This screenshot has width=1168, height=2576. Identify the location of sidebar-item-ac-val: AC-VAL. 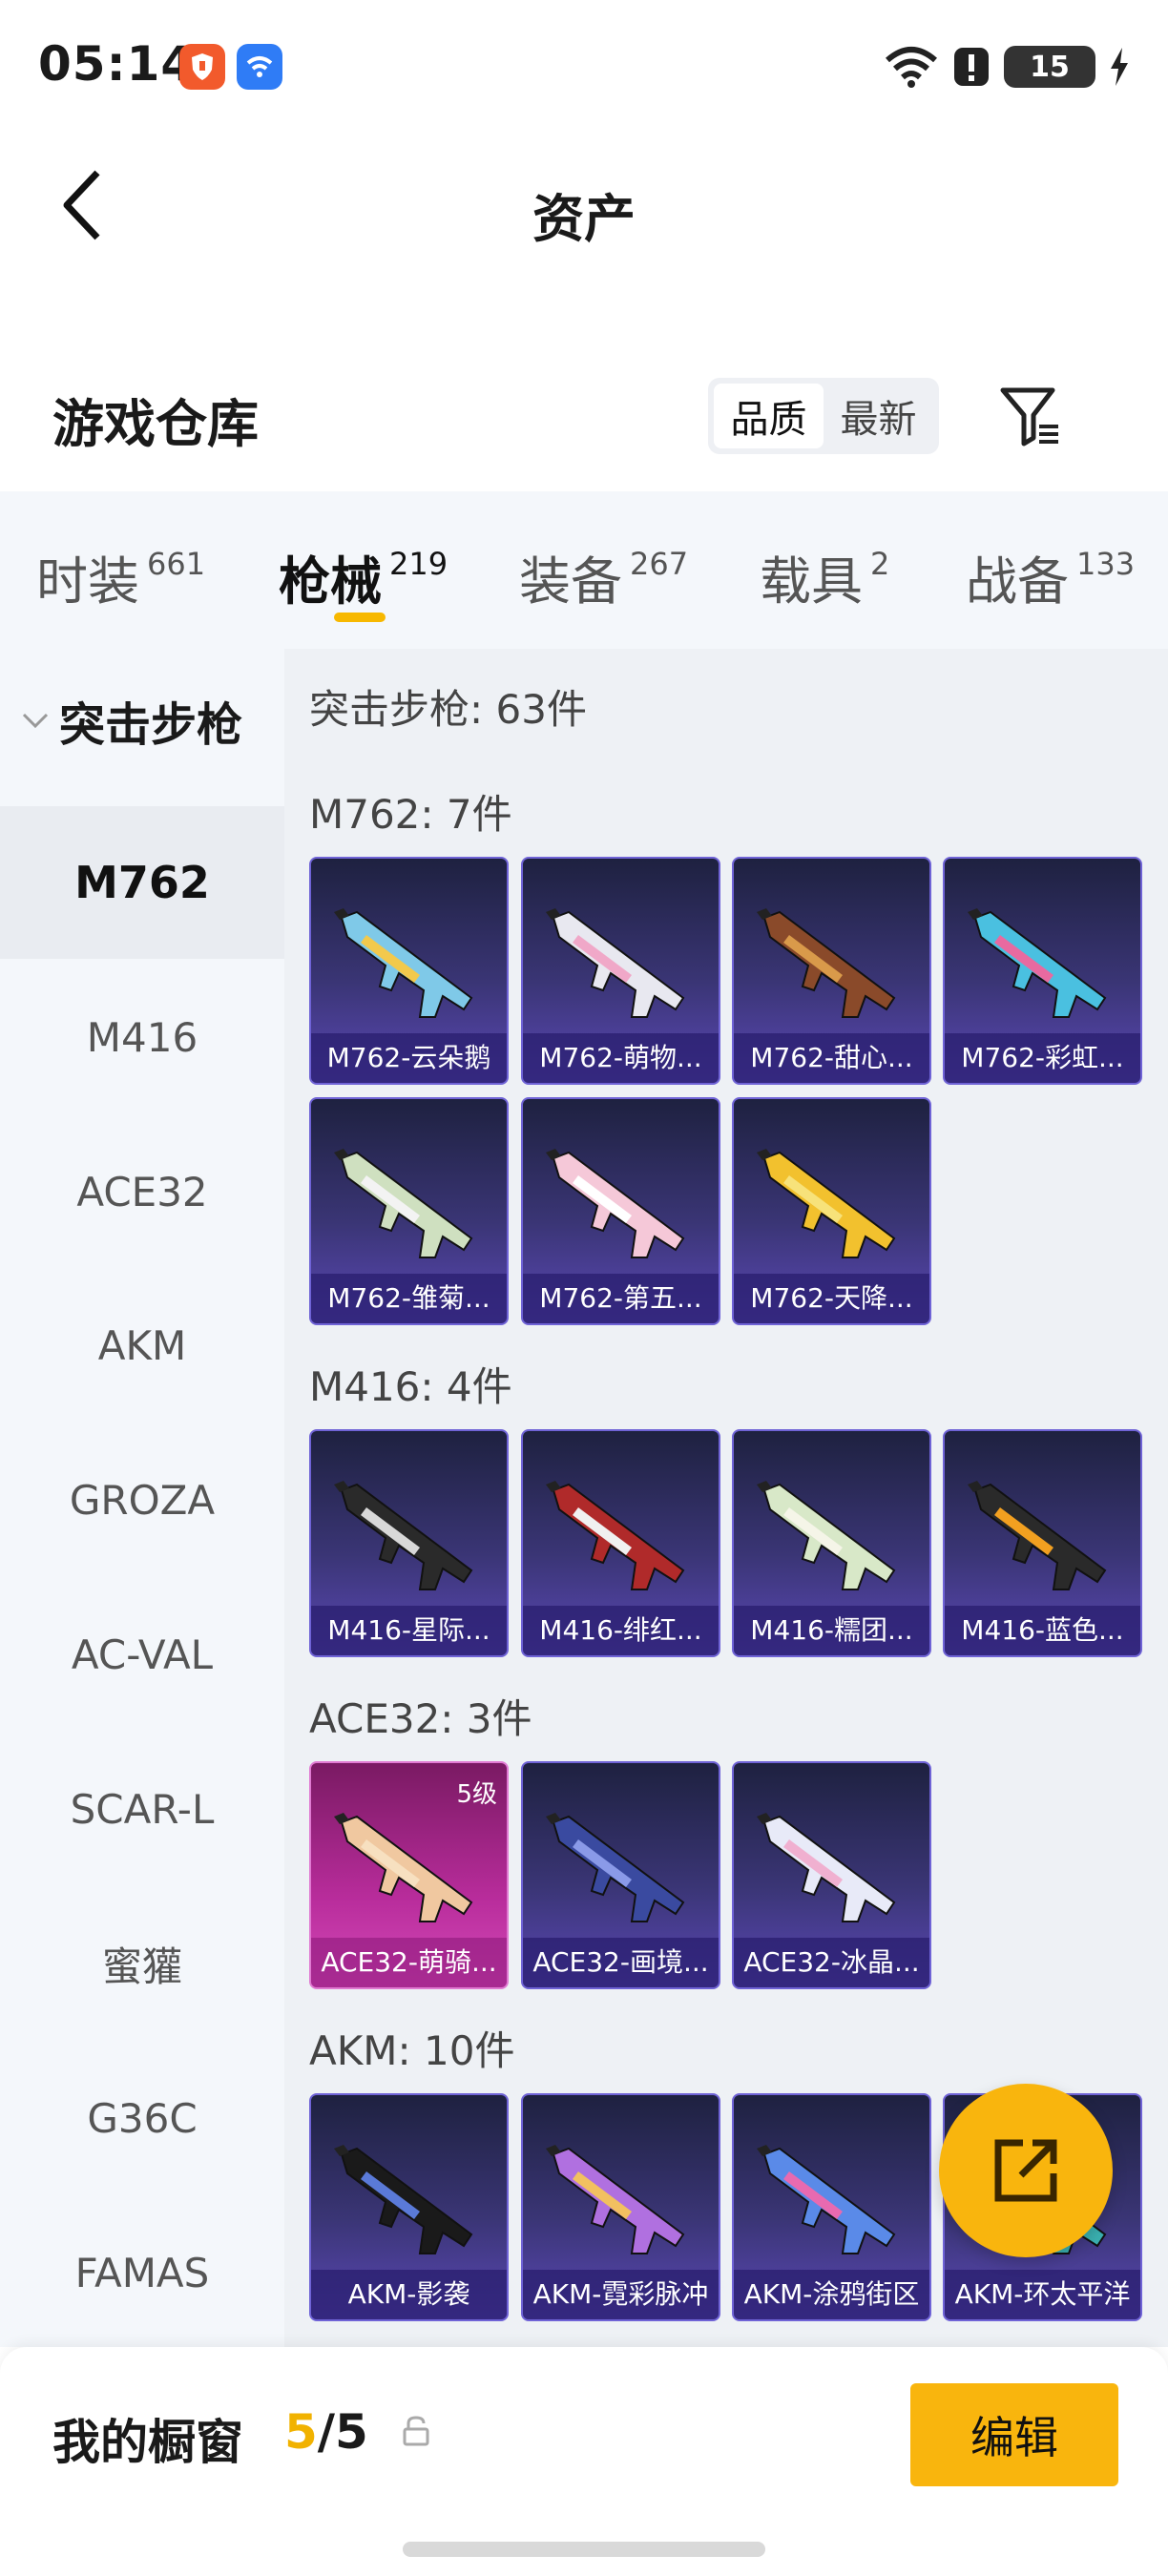
(142, 1654).